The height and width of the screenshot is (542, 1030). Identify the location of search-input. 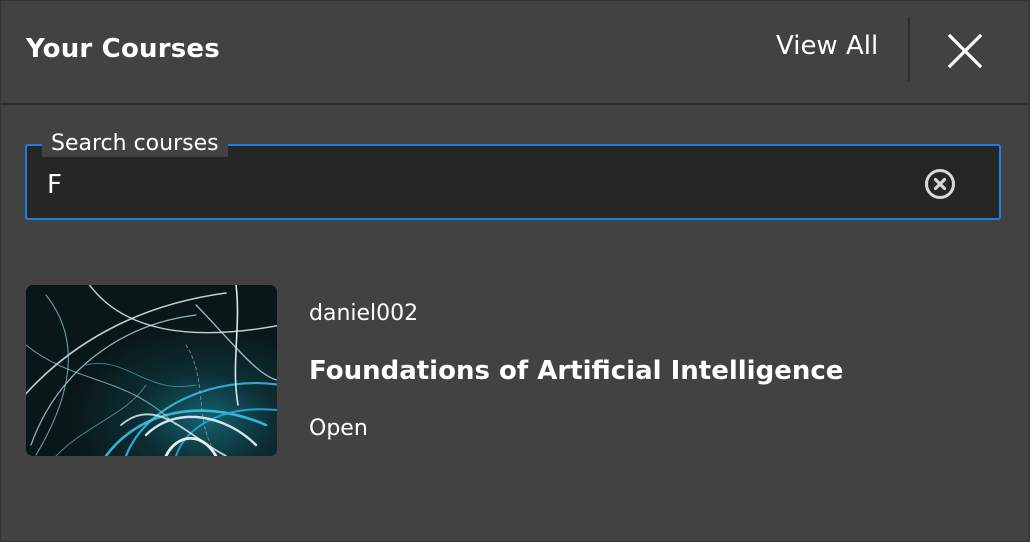
(477, 185).